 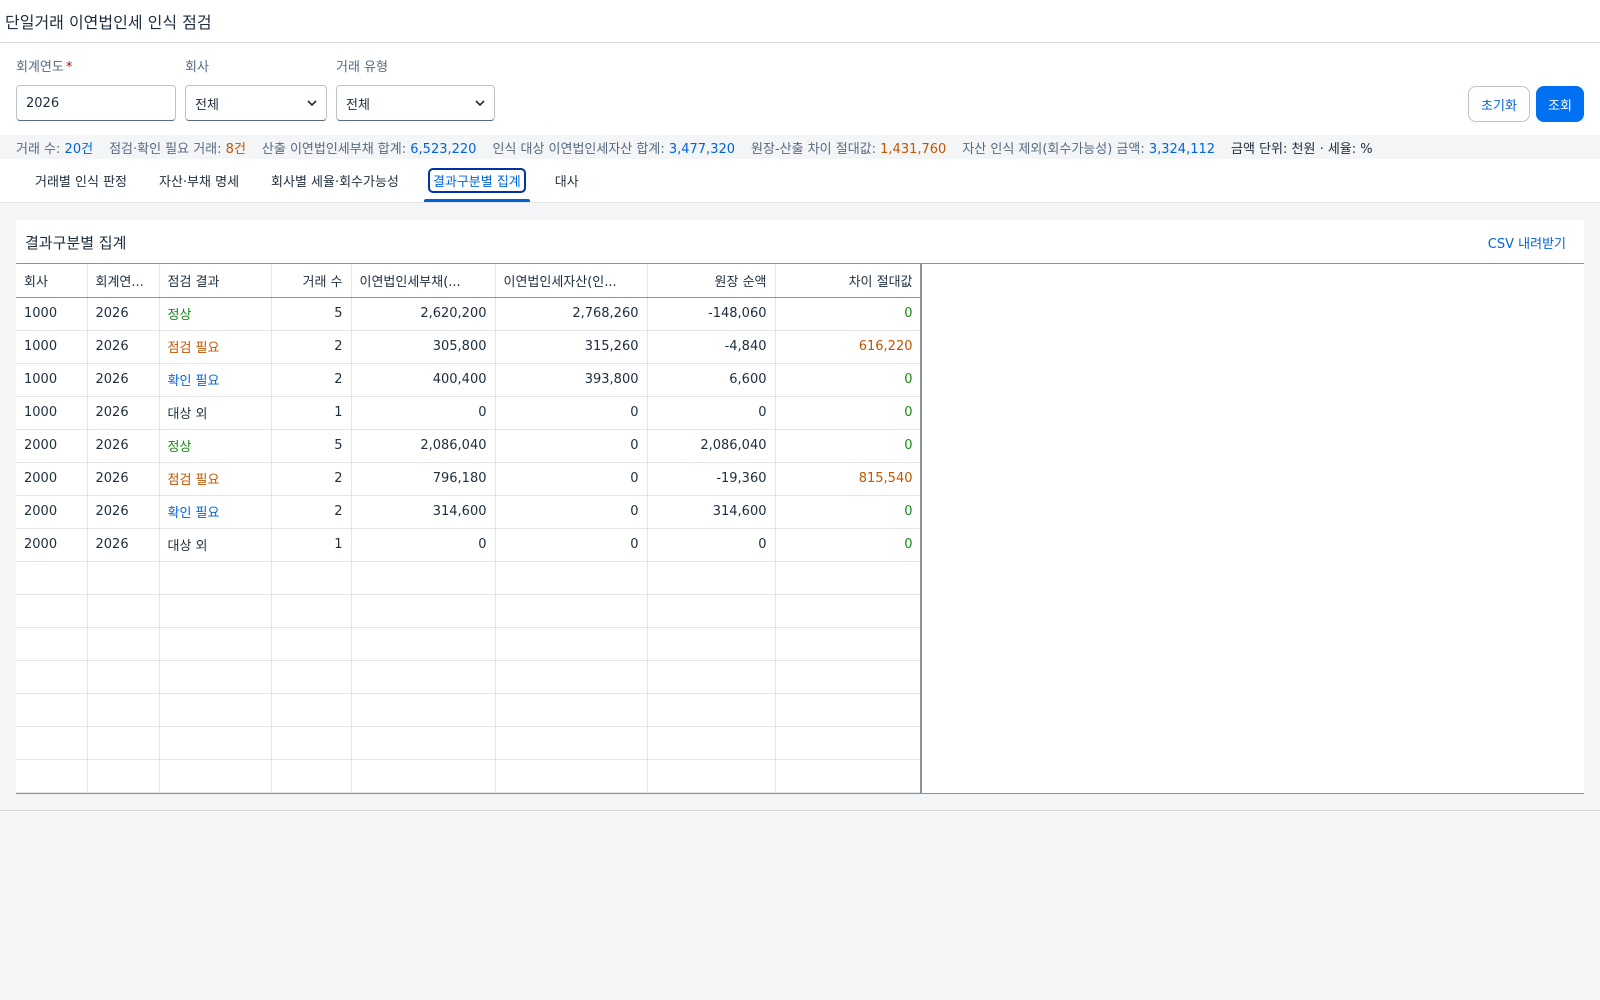 I want to click on year-input: 2026, so click(x=96, y=103).